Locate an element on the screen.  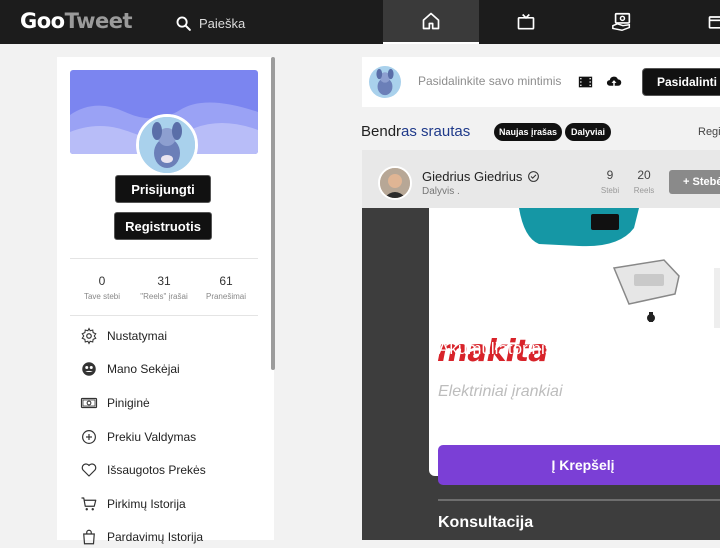
verified-icon is located at coordinates (533, 176).